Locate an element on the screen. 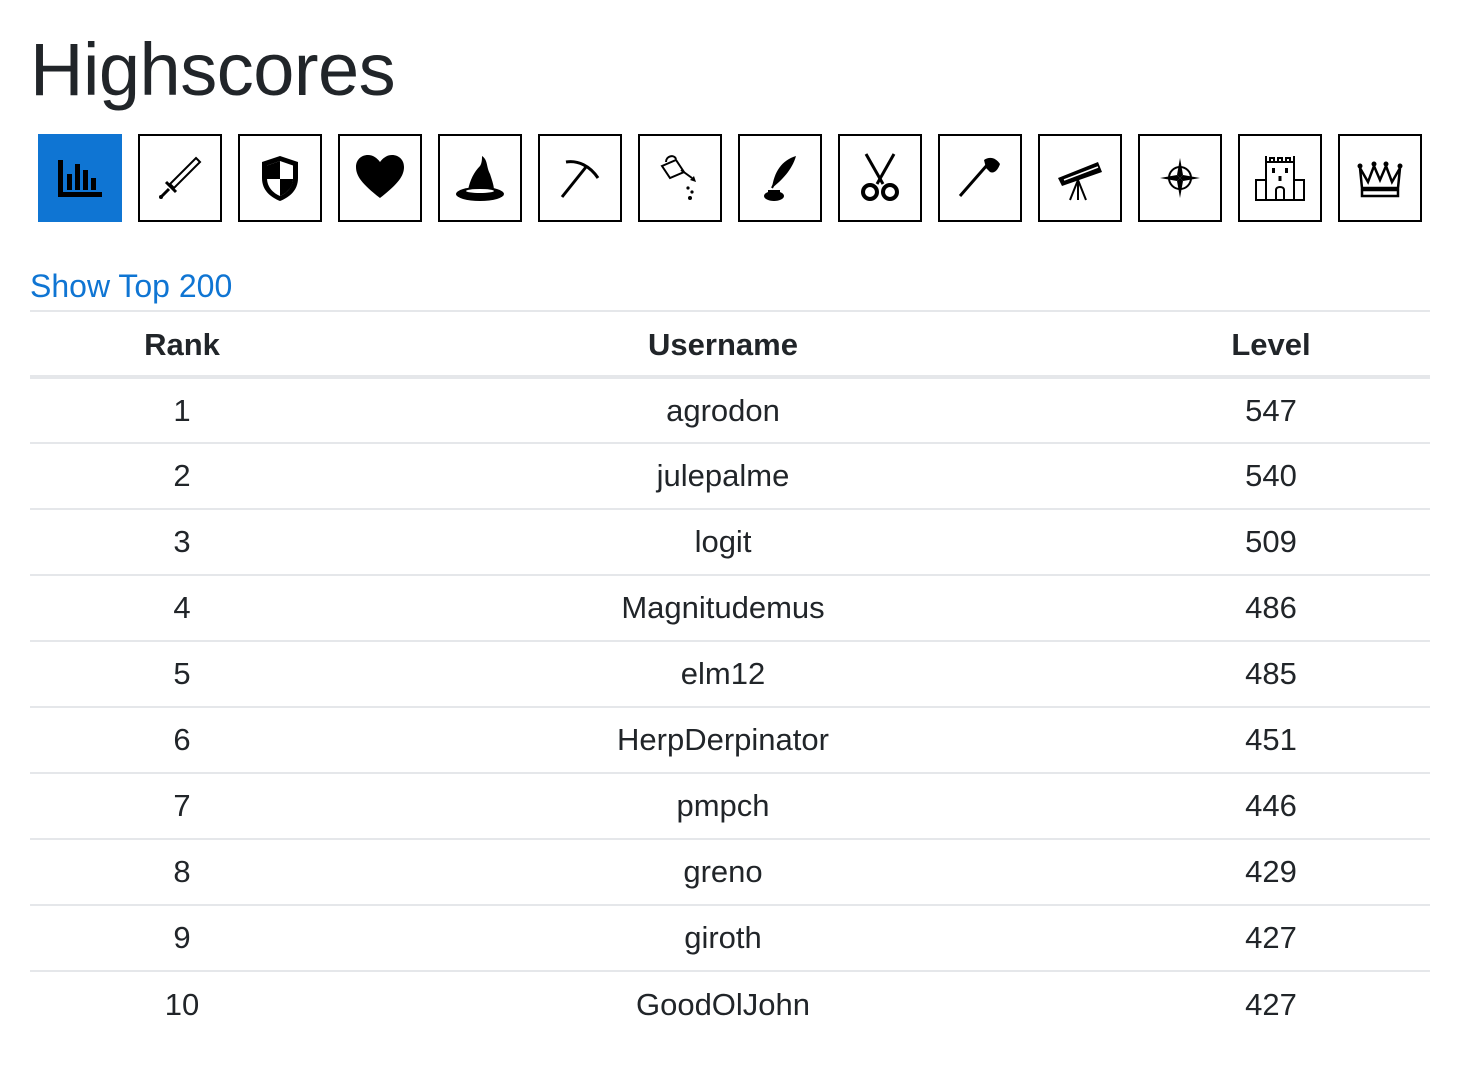  level-cell: 485 is located at coordinates (1271, 673).